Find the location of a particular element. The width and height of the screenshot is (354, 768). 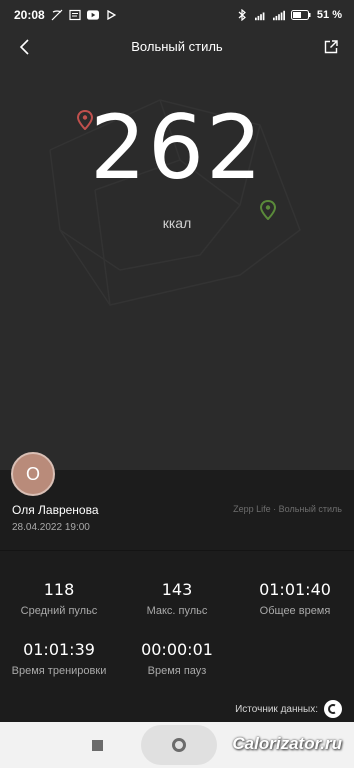

stat-label: Средний пульс is located at coordinates (59, 611).